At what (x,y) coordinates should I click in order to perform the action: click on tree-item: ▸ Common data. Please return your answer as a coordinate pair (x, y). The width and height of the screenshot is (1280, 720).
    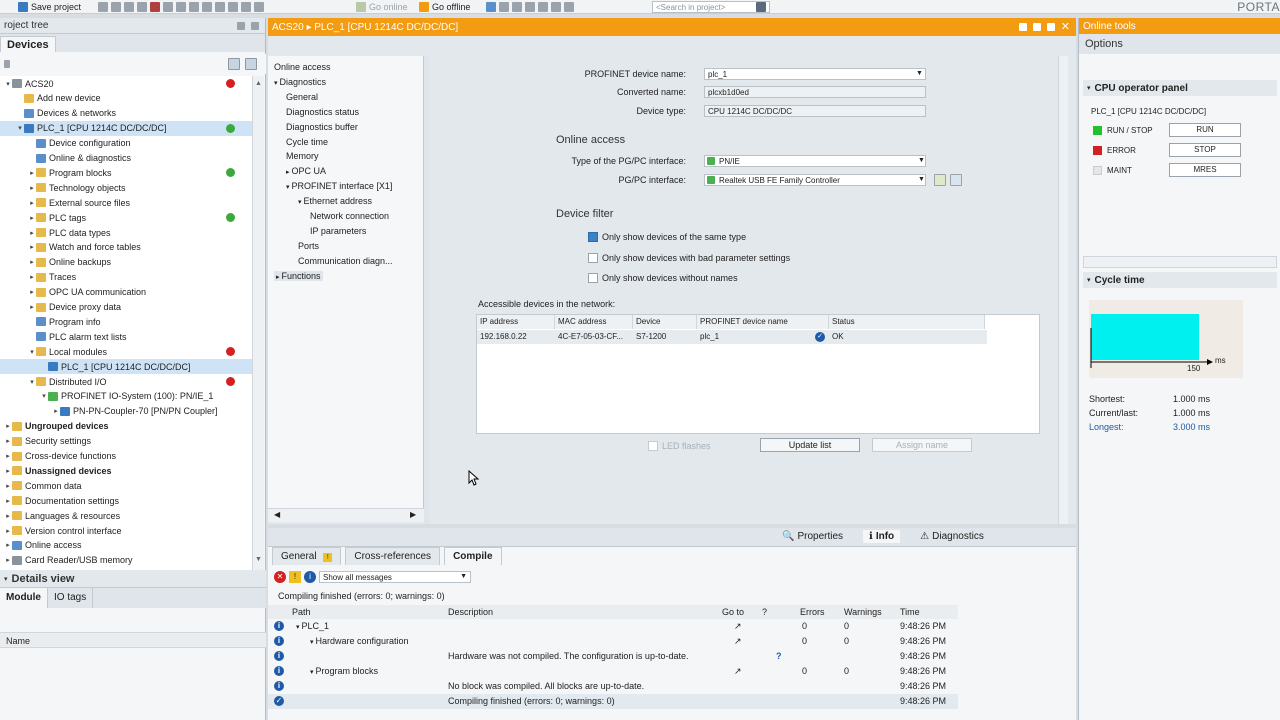
    Looking at the image, I should click on (126, 485).